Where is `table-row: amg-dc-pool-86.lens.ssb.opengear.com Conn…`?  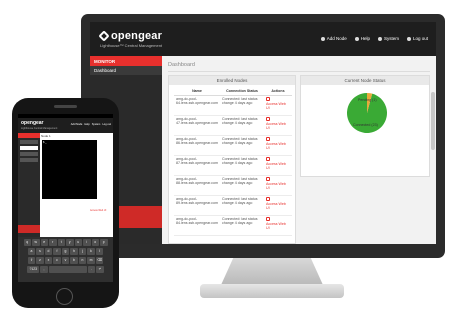 table-row: amg-dc-pool-86.lens.ssb.opengear.com Conn… is located at coordinates (233, 145).